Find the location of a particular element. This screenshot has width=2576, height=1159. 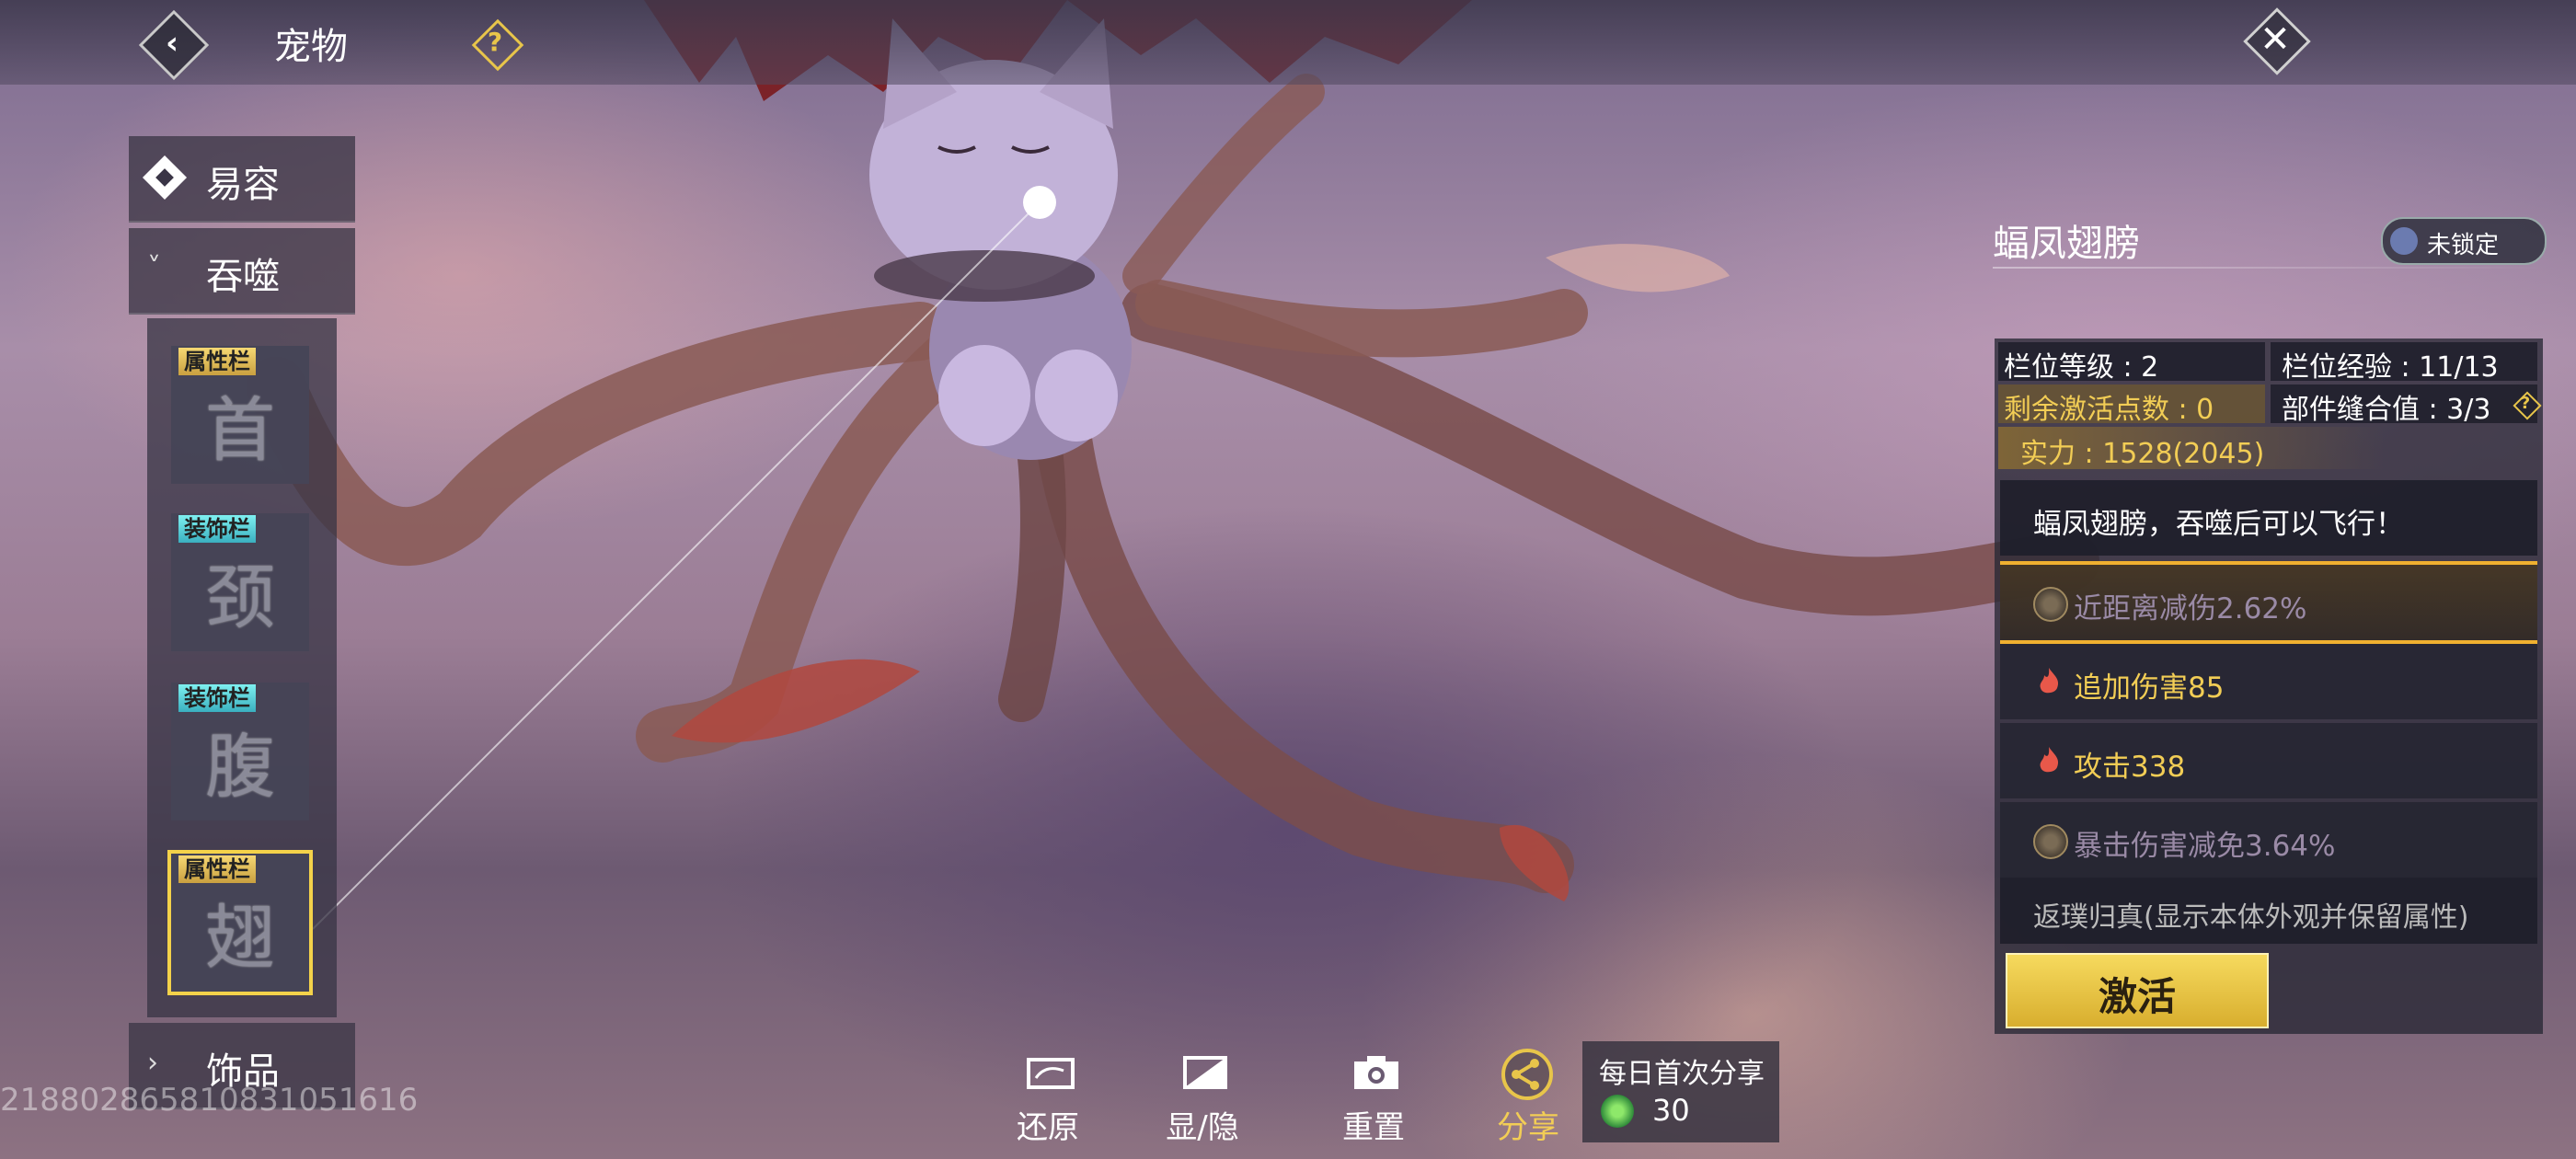

attribute-text: 暴击伤害减免3.64% is located at coordinates (2205, 846).